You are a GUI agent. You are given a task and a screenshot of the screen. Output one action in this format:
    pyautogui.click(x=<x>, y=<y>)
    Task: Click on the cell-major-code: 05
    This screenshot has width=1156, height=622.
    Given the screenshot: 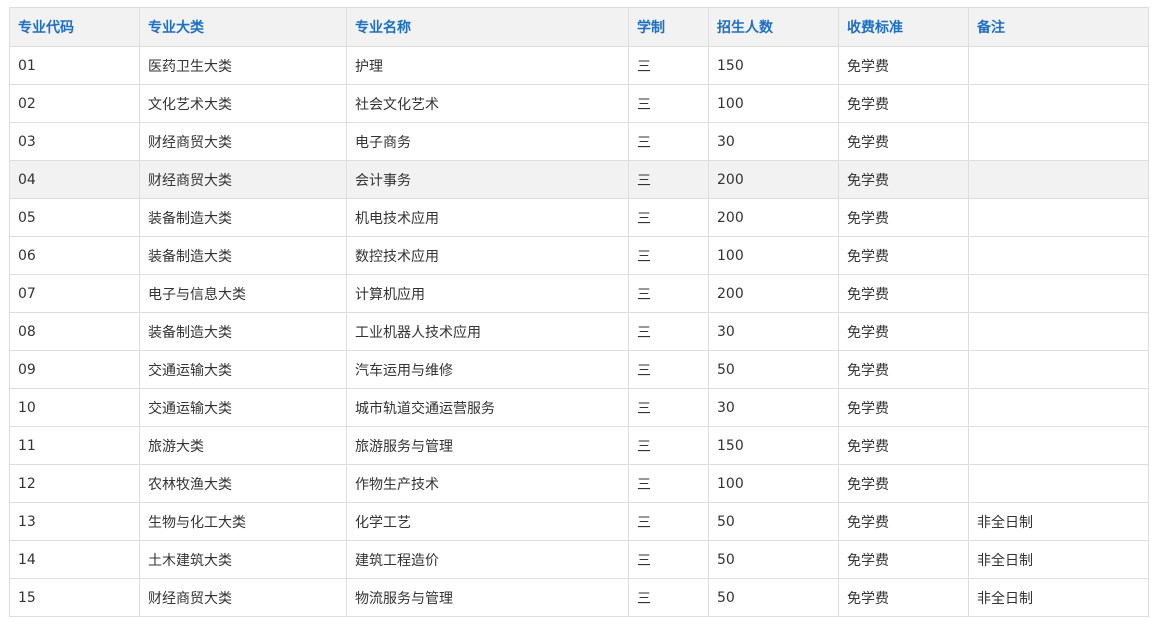 What is the action you would take?
    pyautogui.click(x=74, y=217)
    